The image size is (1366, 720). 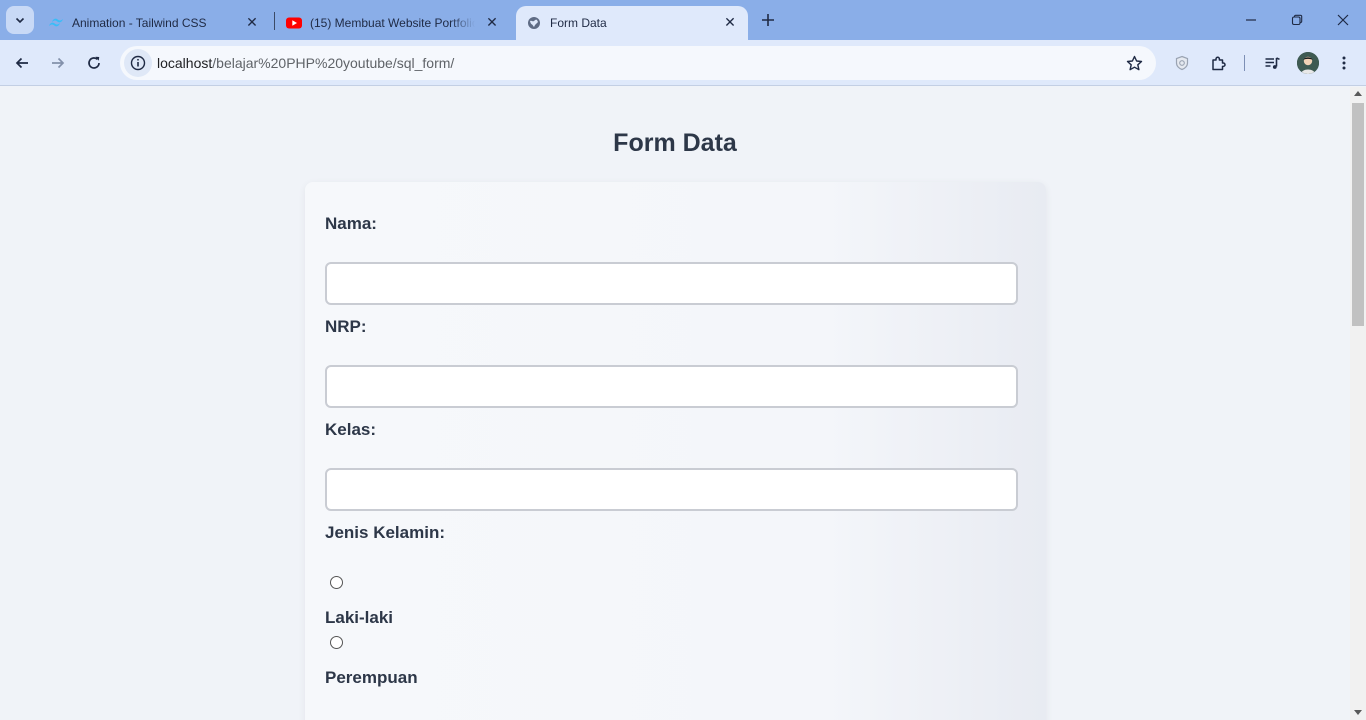 I want to click on profile-avatar, so click(x=1308, y=63).